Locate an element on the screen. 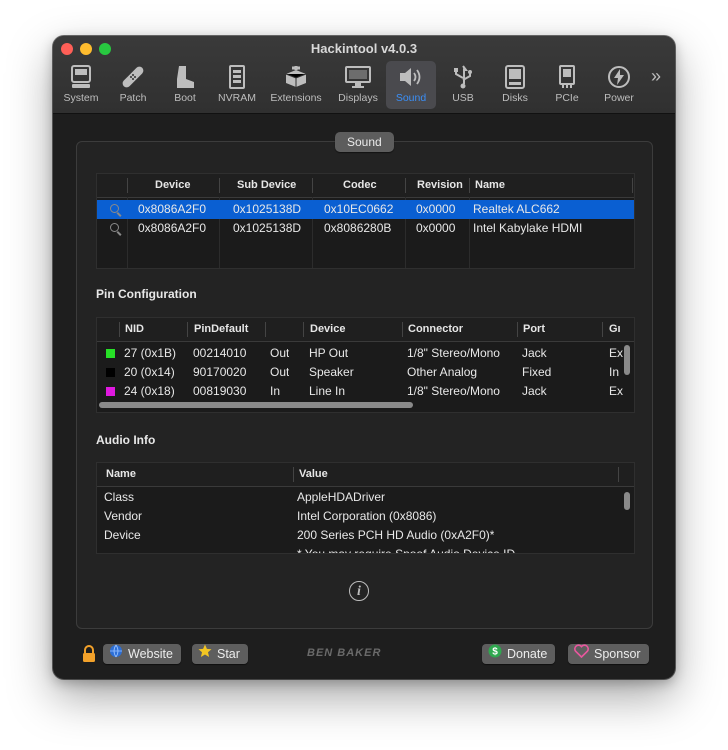 The width and height of the screenshot is (728, 750). toolbar-label: Boot is located at coordinates (185, 98).